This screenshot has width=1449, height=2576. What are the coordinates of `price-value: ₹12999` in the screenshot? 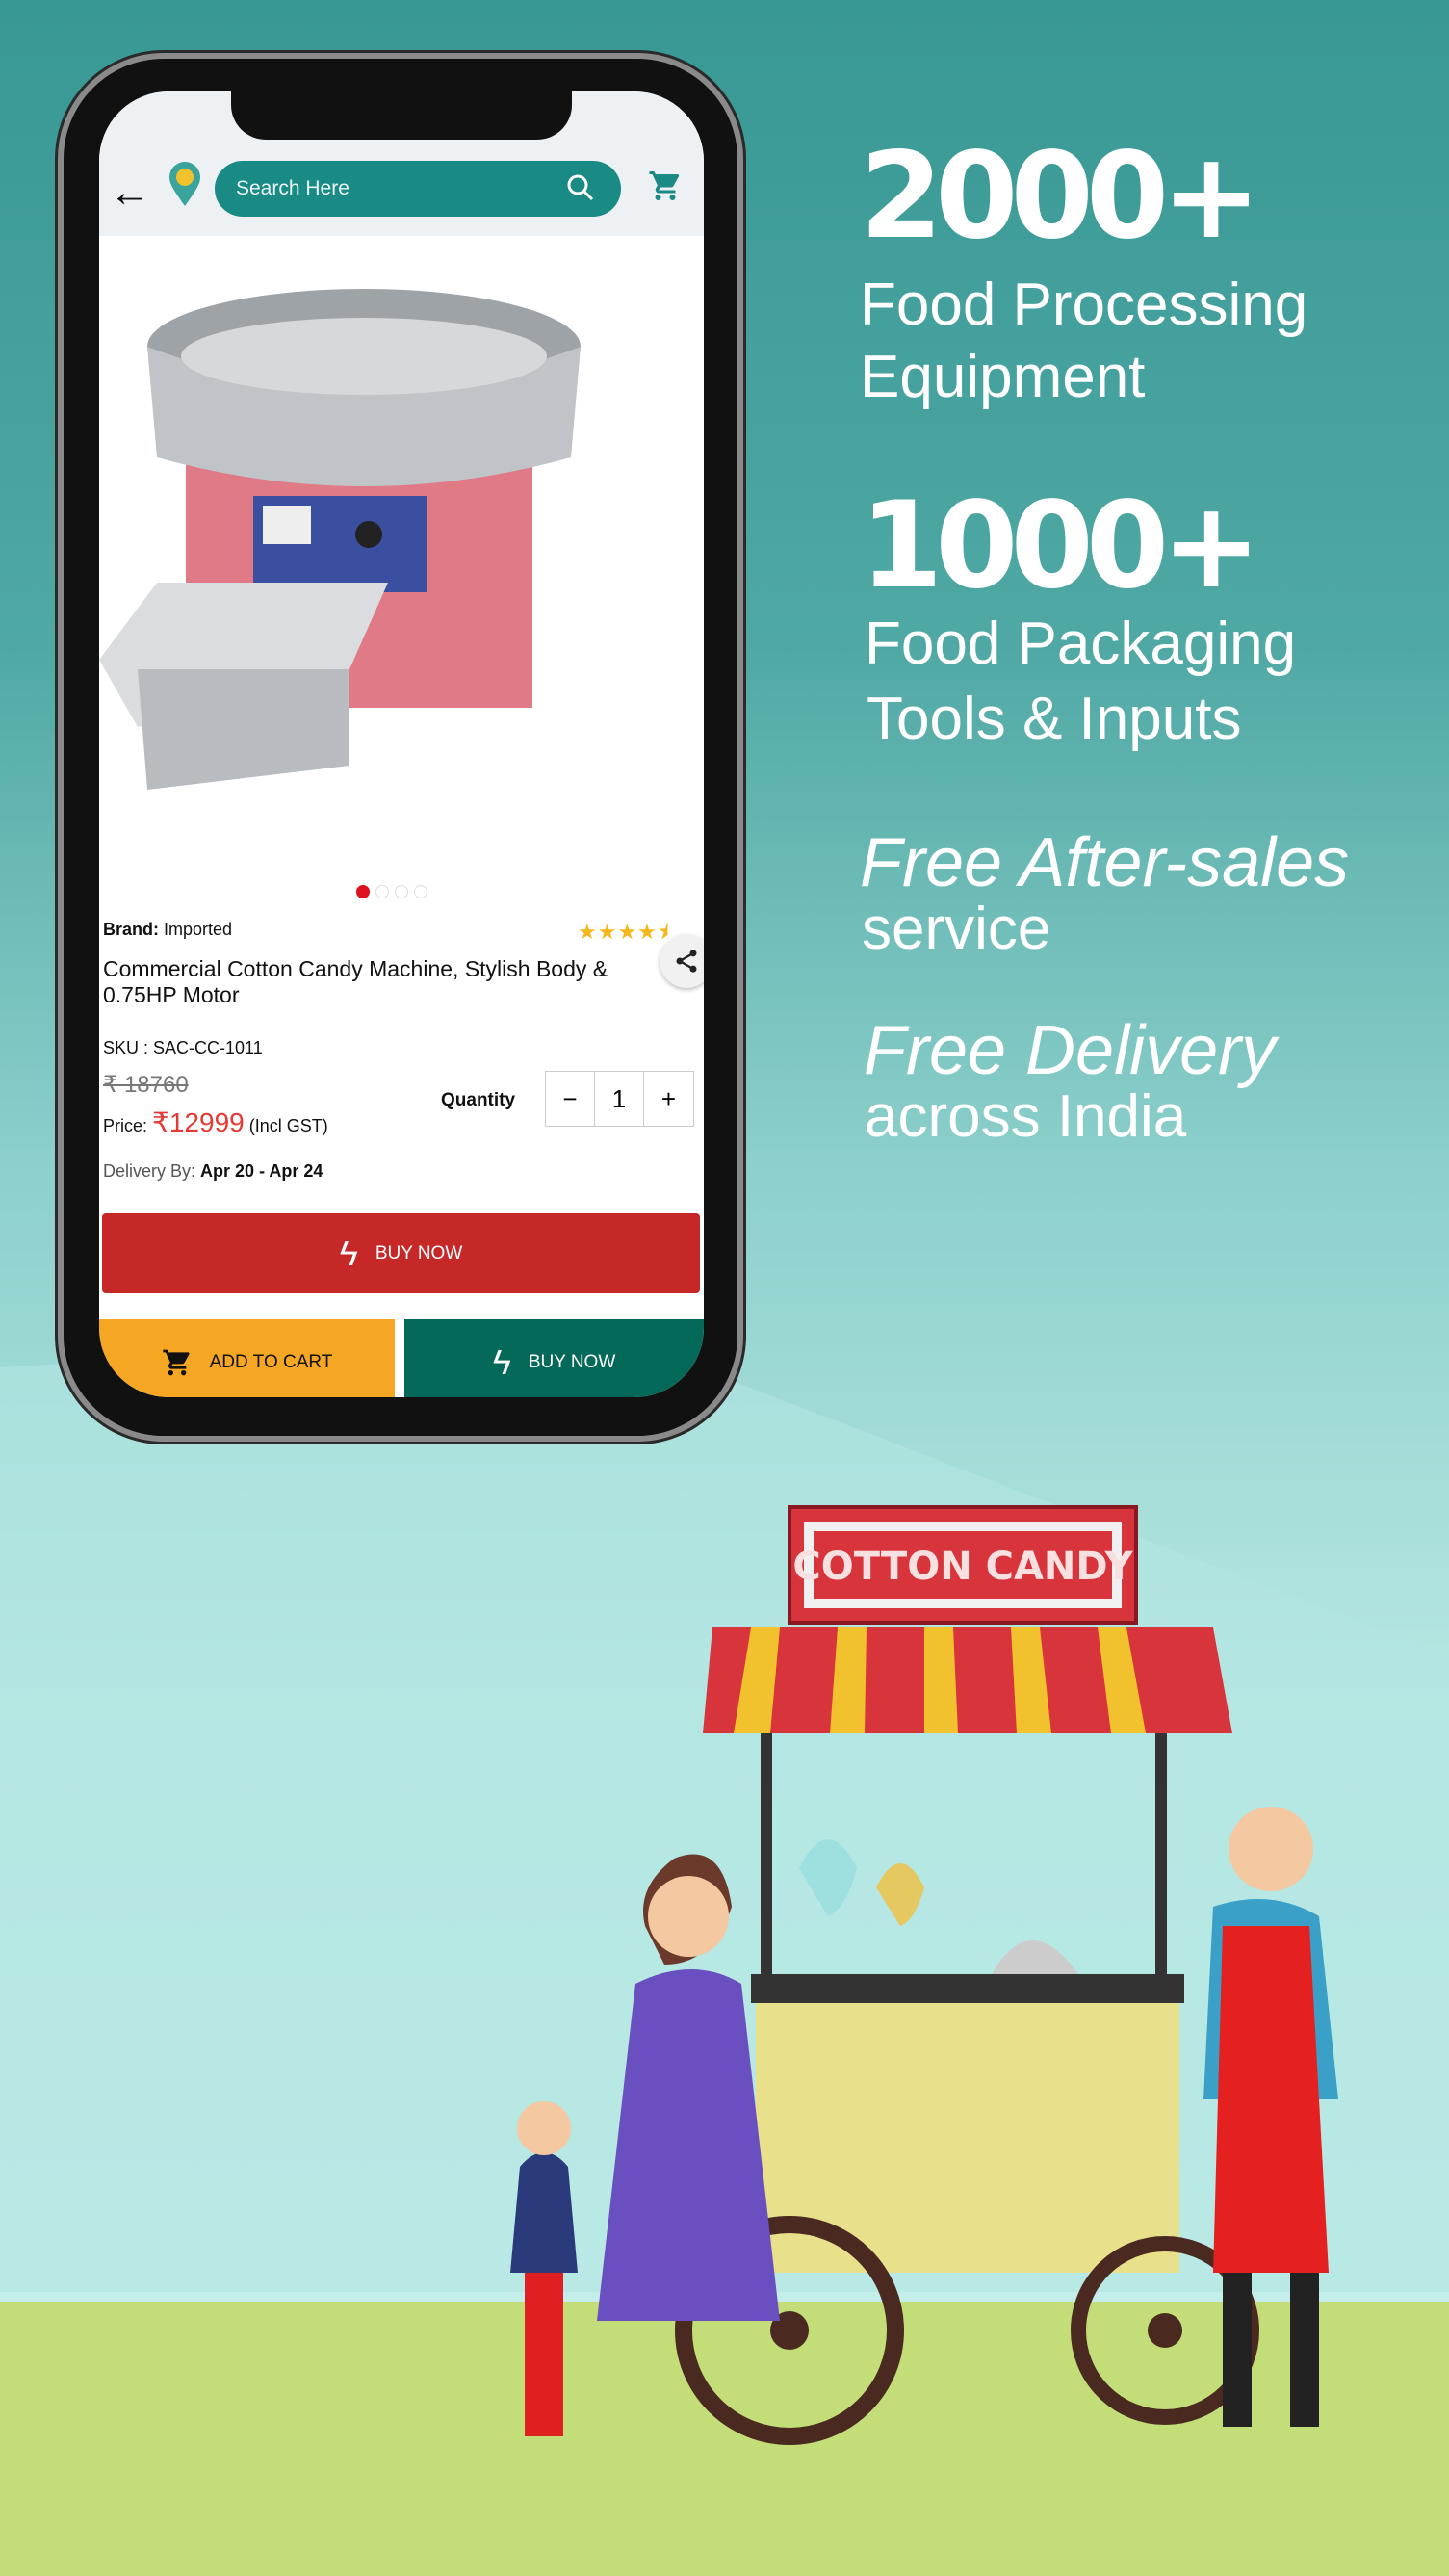 It's located at (198, 1122).